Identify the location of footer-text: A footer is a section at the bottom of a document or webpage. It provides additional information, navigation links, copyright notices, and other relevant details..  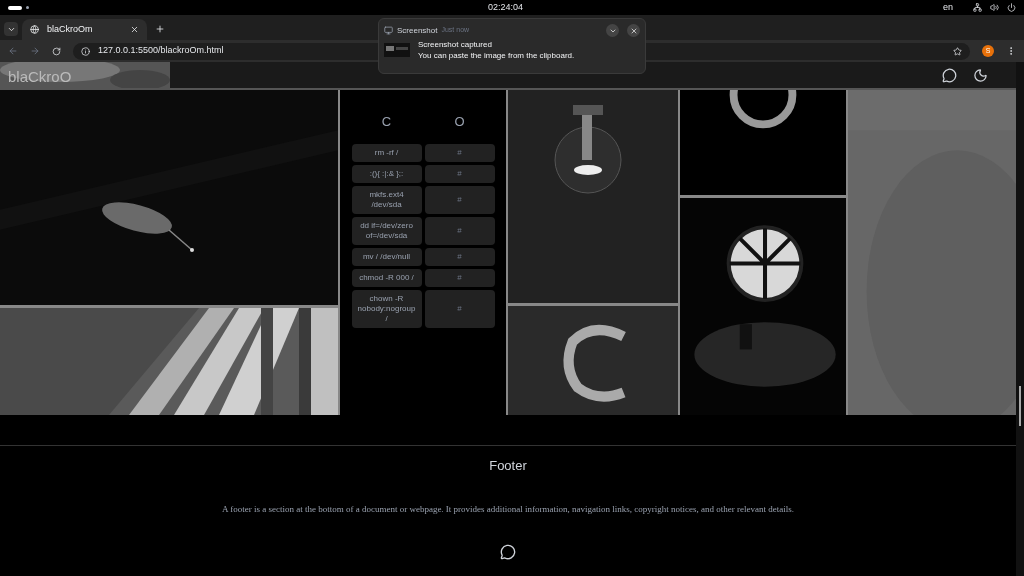
(508, 509).